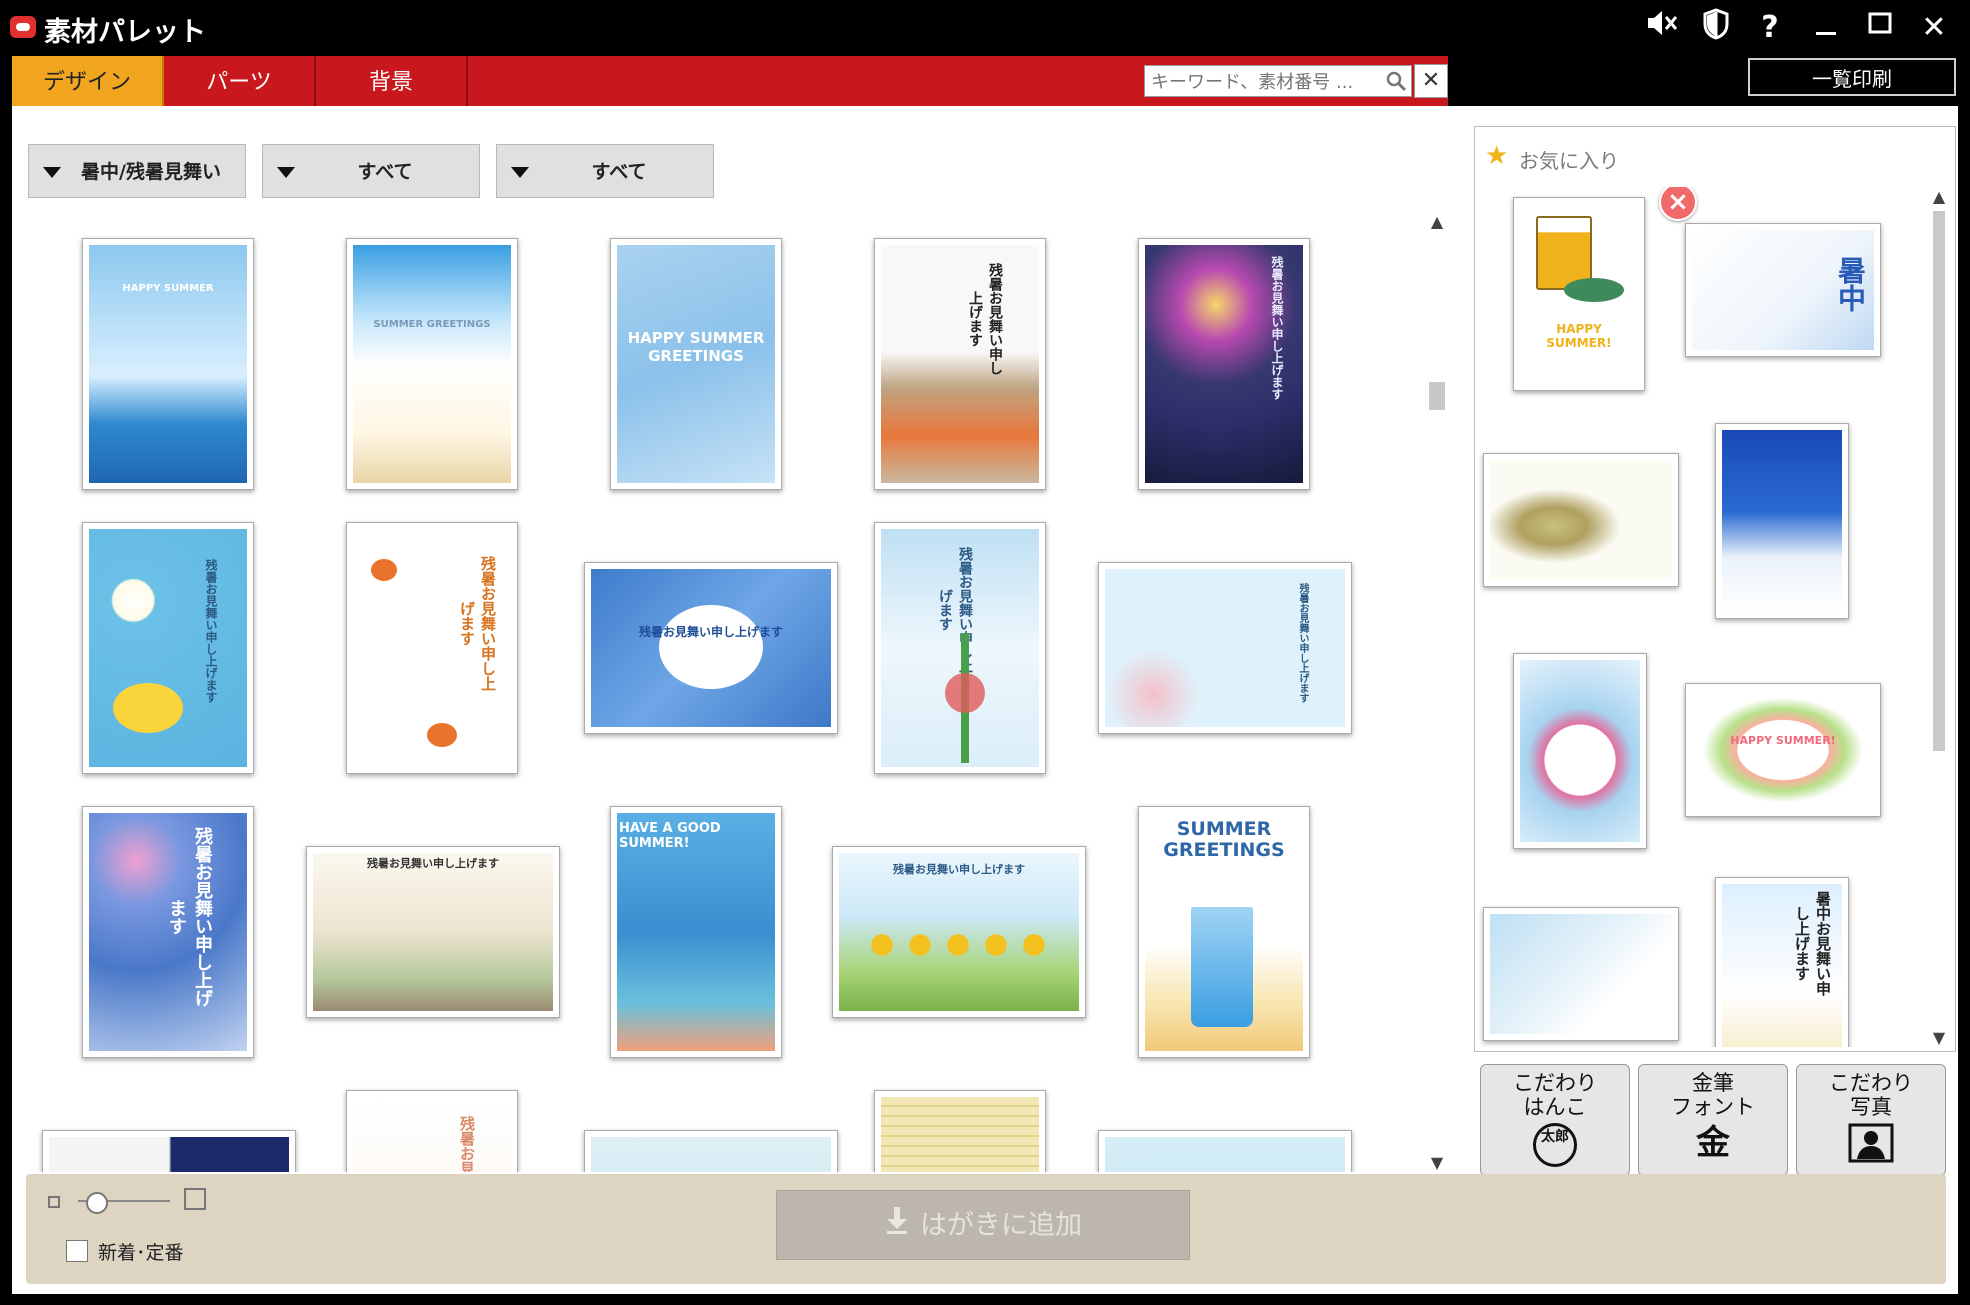 Image resolution: width=1970 pixels, height=1305 pixels. I want to click on search-box, so click(1278, 81).